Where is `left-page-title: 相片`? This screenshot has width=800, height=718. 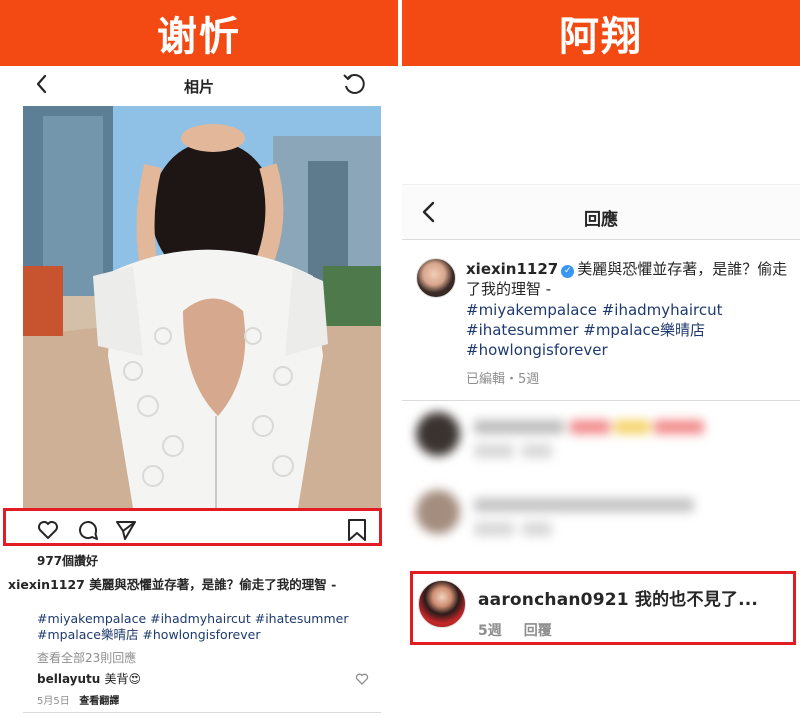
left-page-title: 相片 is located at coordinates (198, 87).